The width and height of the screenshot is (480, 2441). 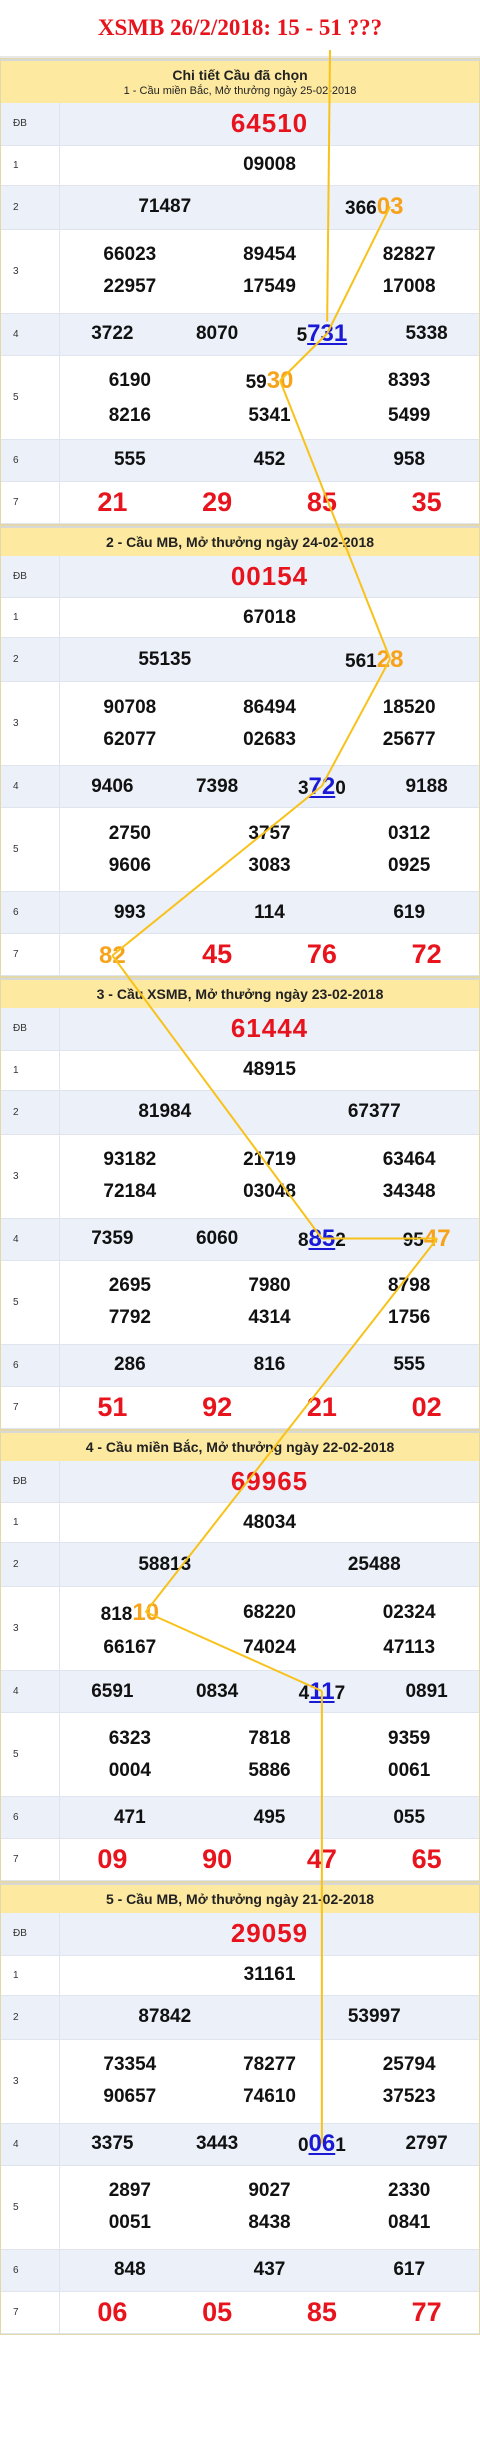 I want to click on prize-number: 18520, so click(x=409, y=707).